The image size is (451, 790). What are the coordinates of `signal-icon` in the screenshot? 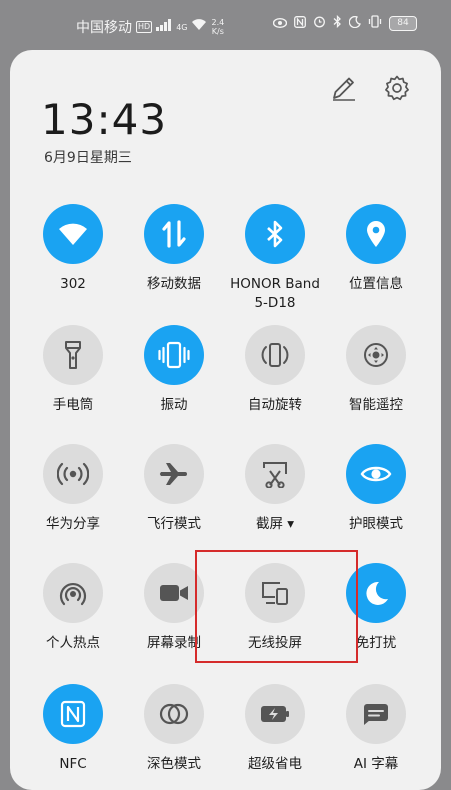 It's located at (164, 27).